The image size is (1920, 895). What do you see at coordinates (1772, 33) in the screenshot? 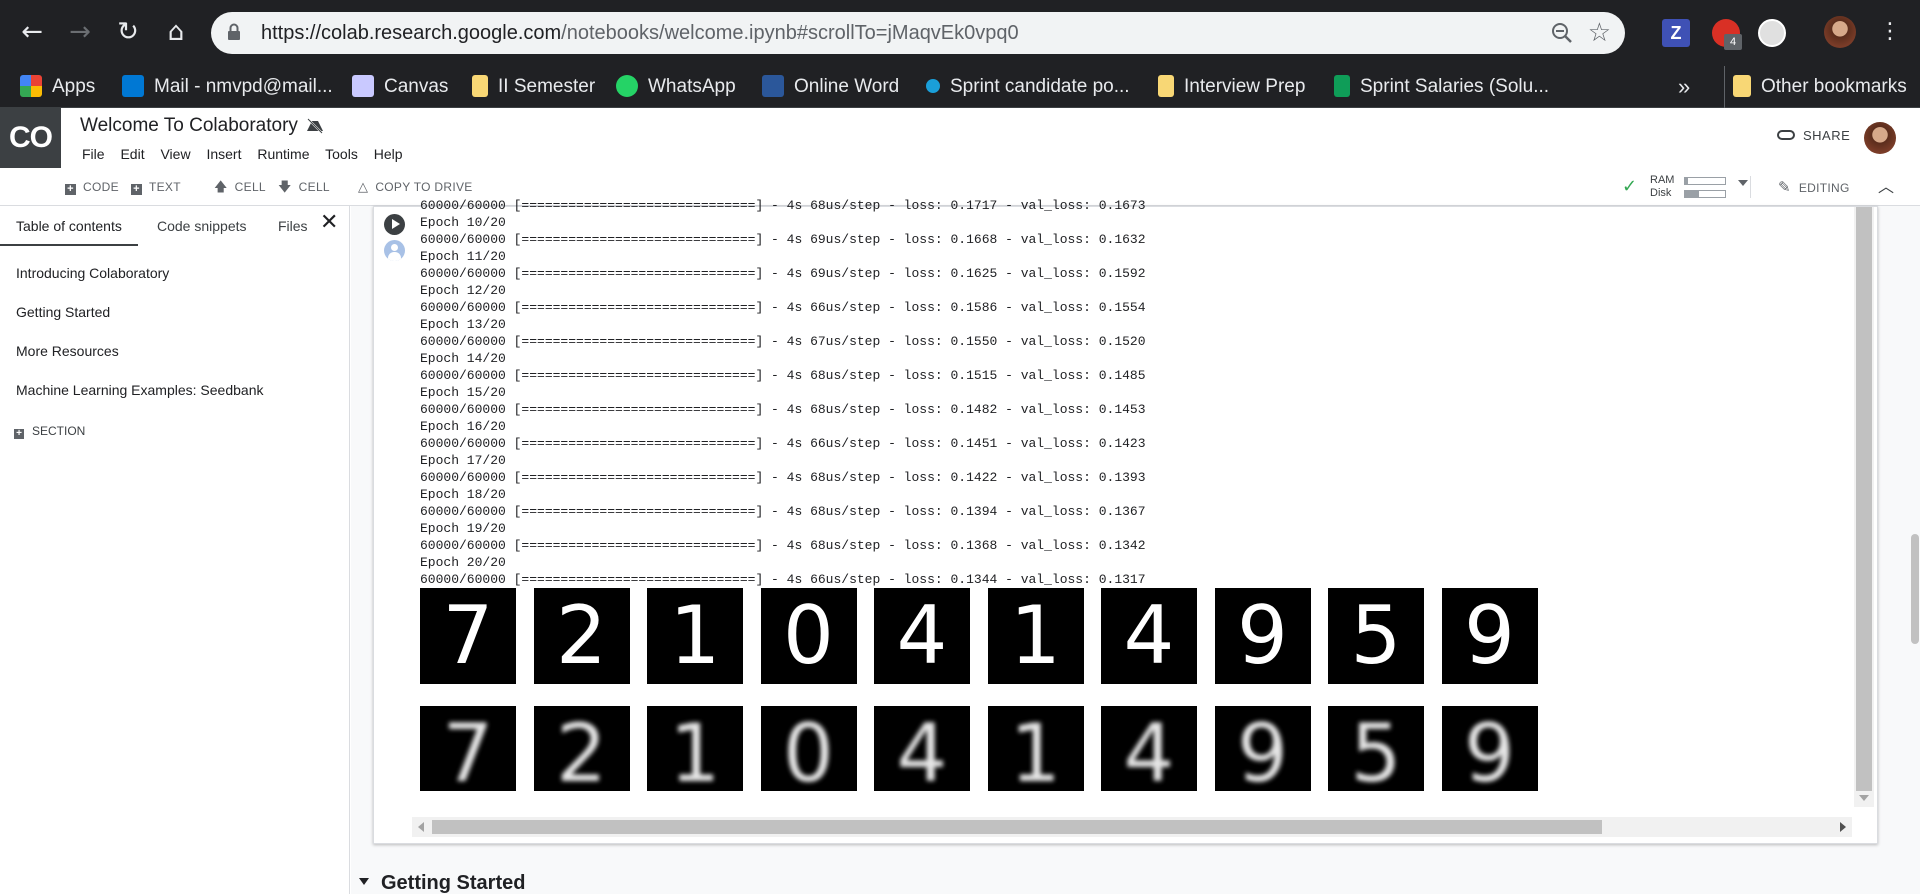
I see `profile-extension-icon` at bounding box center [1772, 33].